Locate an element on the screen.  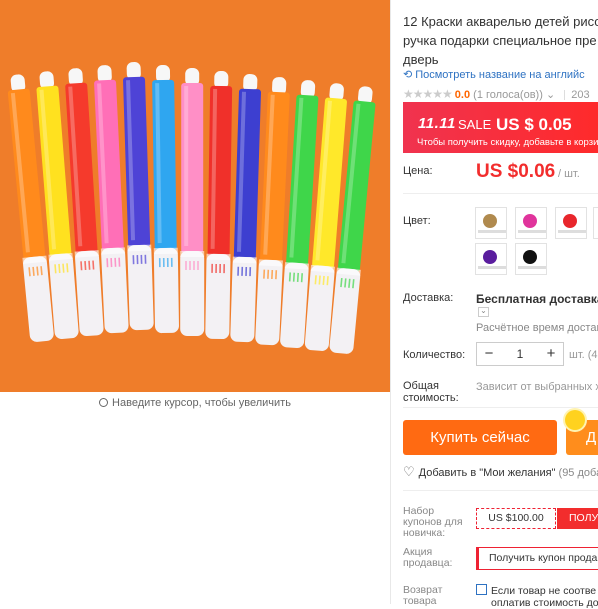
quantity-decrease-button: − is located at coordinates (489, 354).